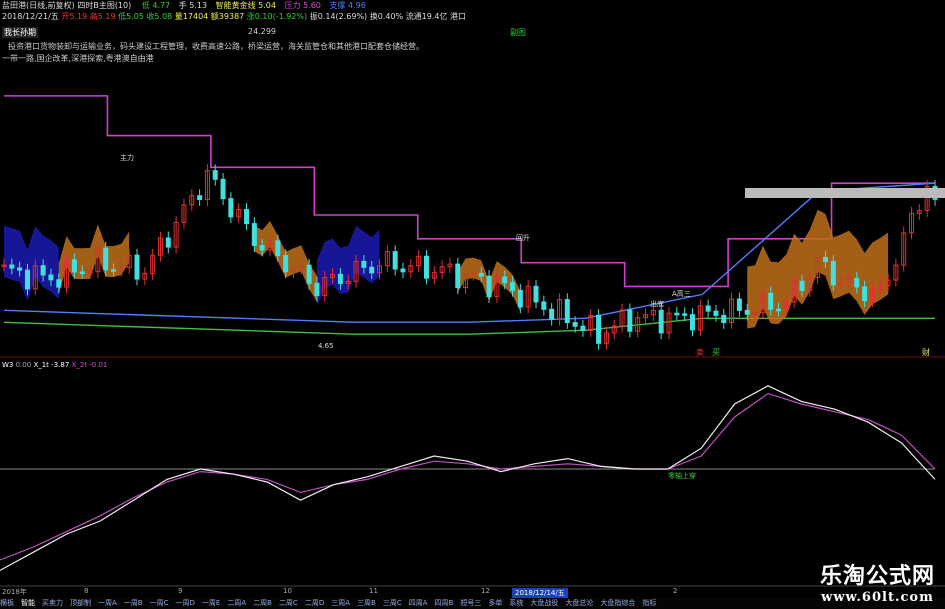 The height and width of the screenshot is (609, 945). What do you see at coordinates (523, 237) in the screenshot?
I see `annotation-rise: 回升` at bounding box center [523, 237].